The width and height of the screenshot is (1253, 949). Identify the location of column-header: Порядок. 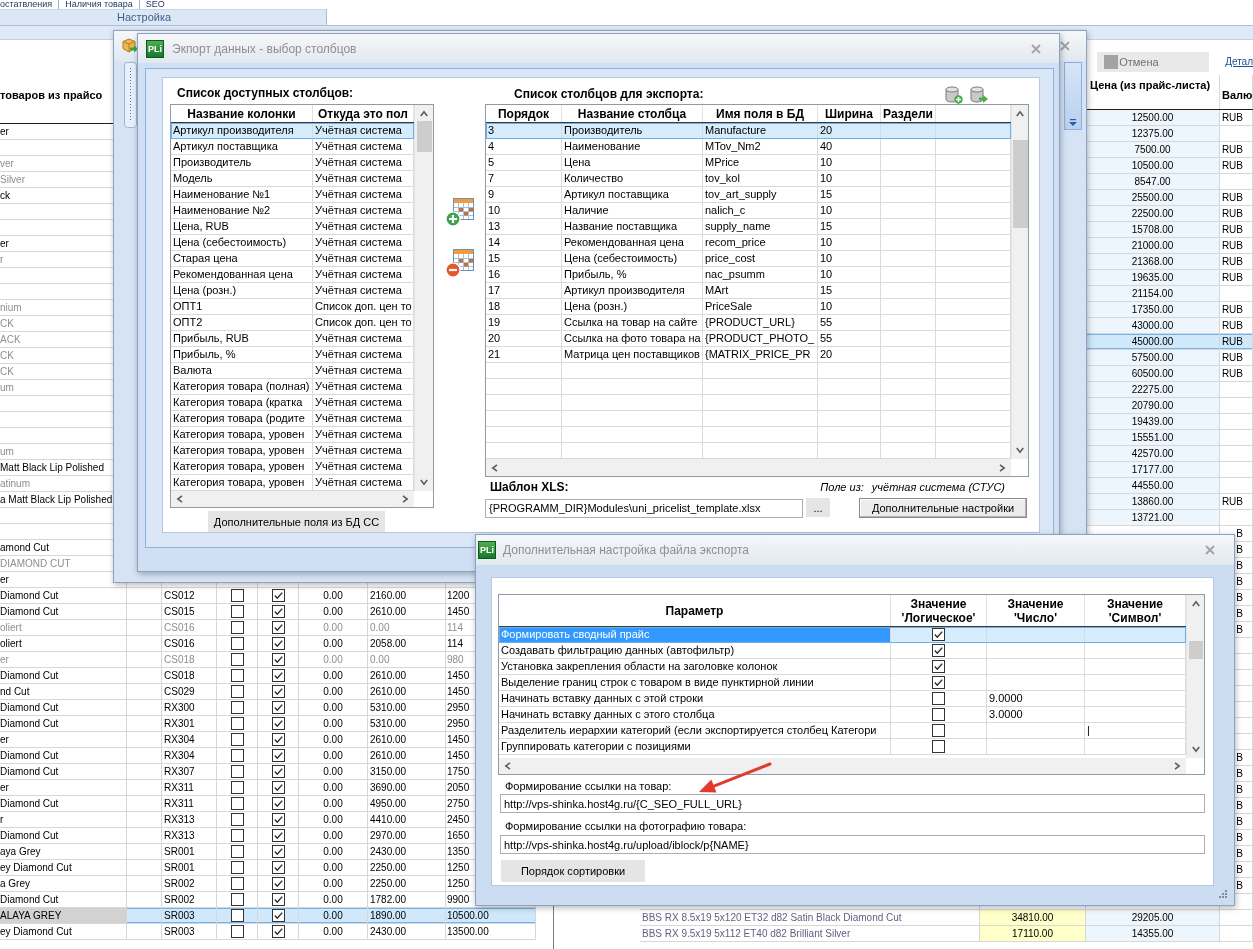
(524, 113).